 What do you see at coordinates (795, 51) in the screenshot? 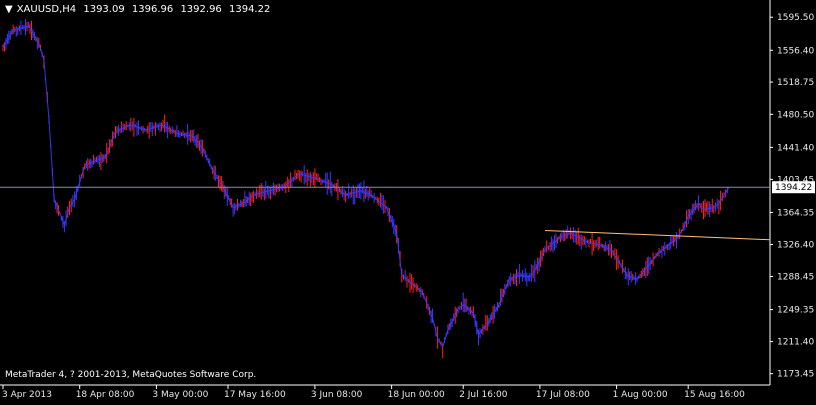
I see `y-tick-label: 1556.40` at bounding box center [795, 51].